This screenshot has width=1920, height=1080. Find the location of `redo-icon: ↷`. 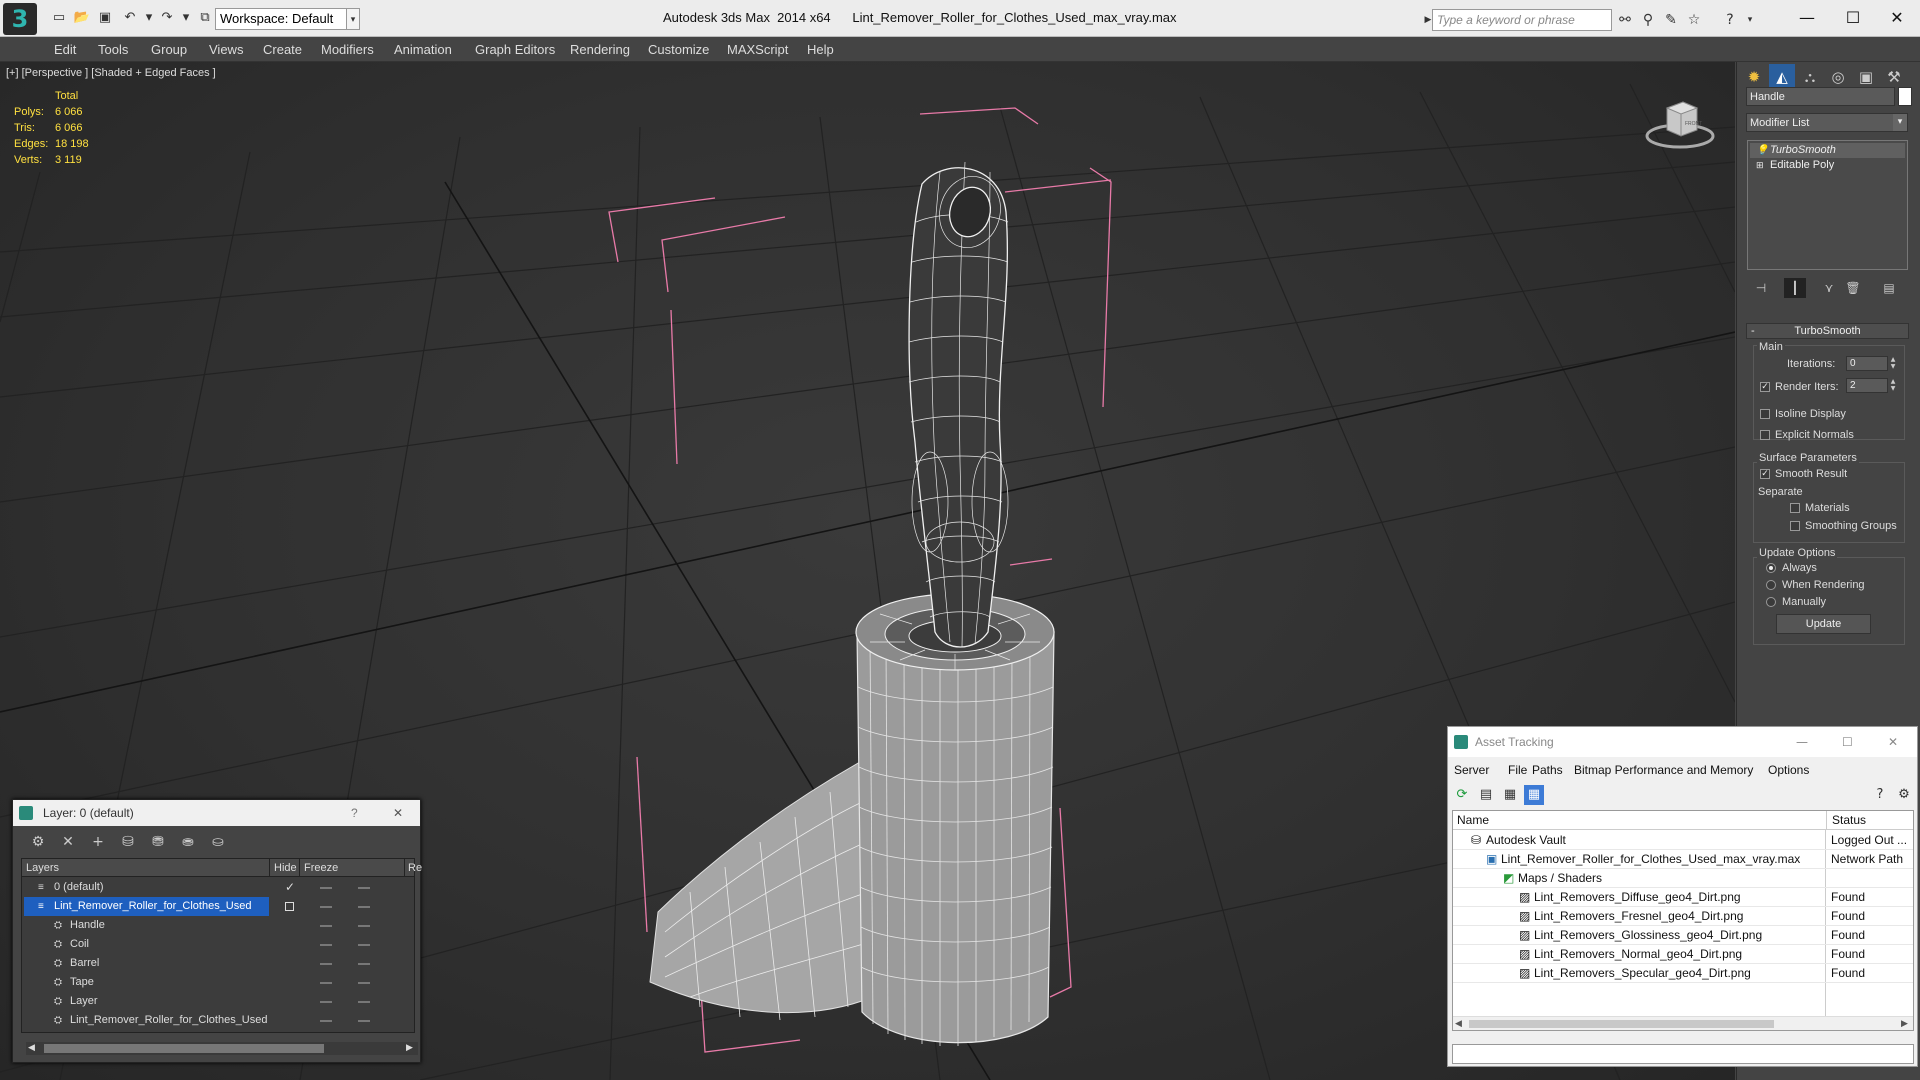

redo-icon: ↷ is located at coordinates (167, 18).